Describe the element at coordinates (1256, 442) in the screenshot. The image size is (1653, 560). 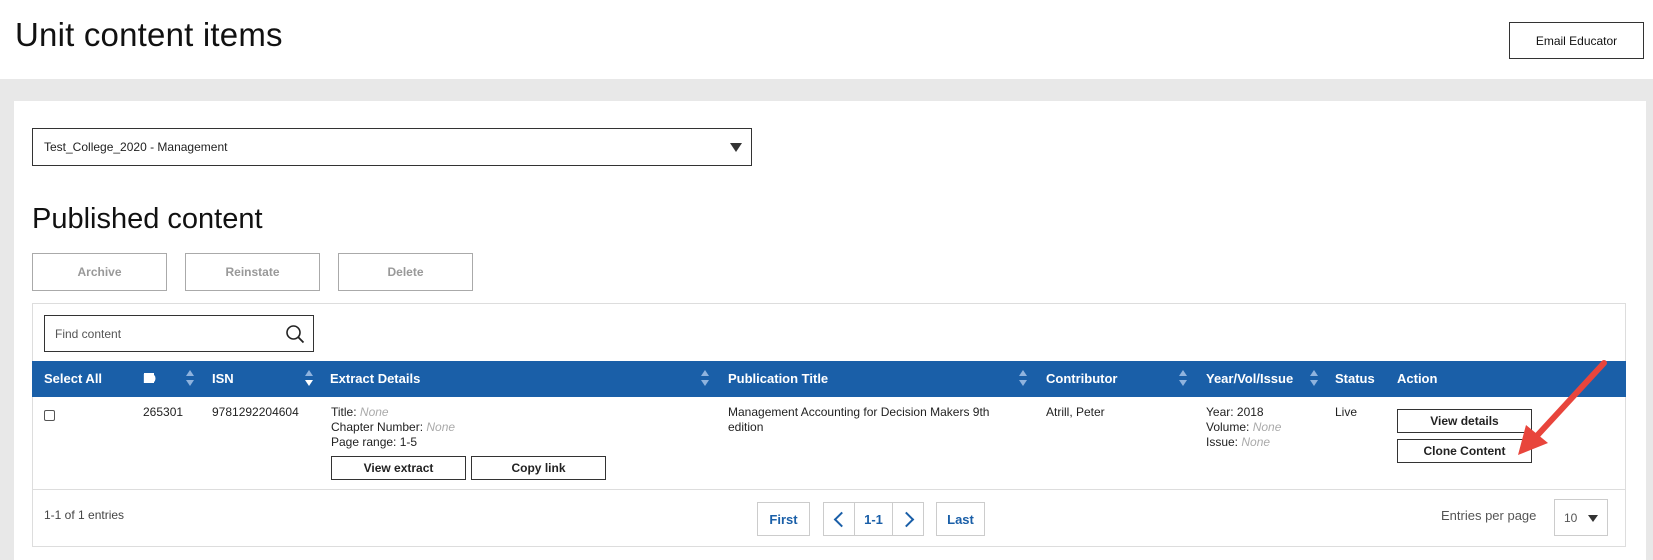
I see `issue-value: None` at that location.